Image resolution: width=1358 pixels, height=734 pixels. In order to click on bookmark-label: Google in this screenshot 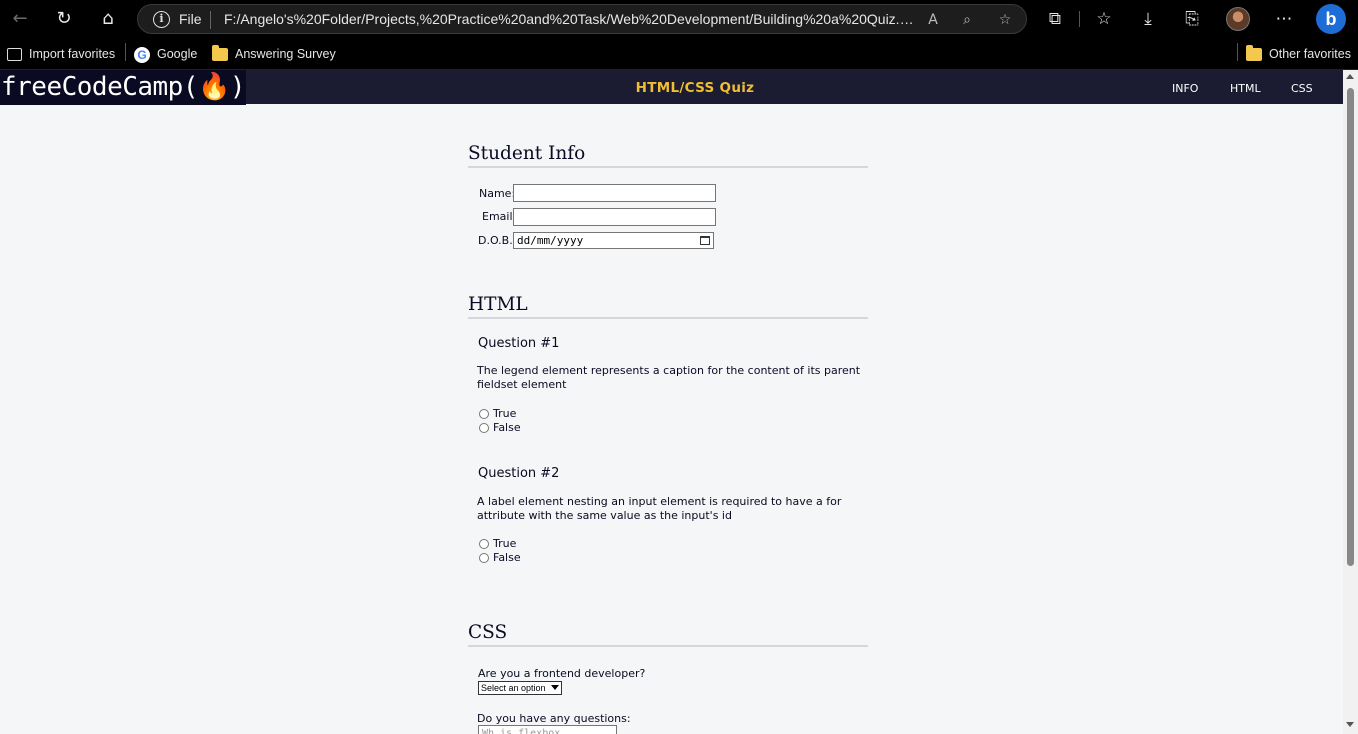, I will do `click(177, 54)`.